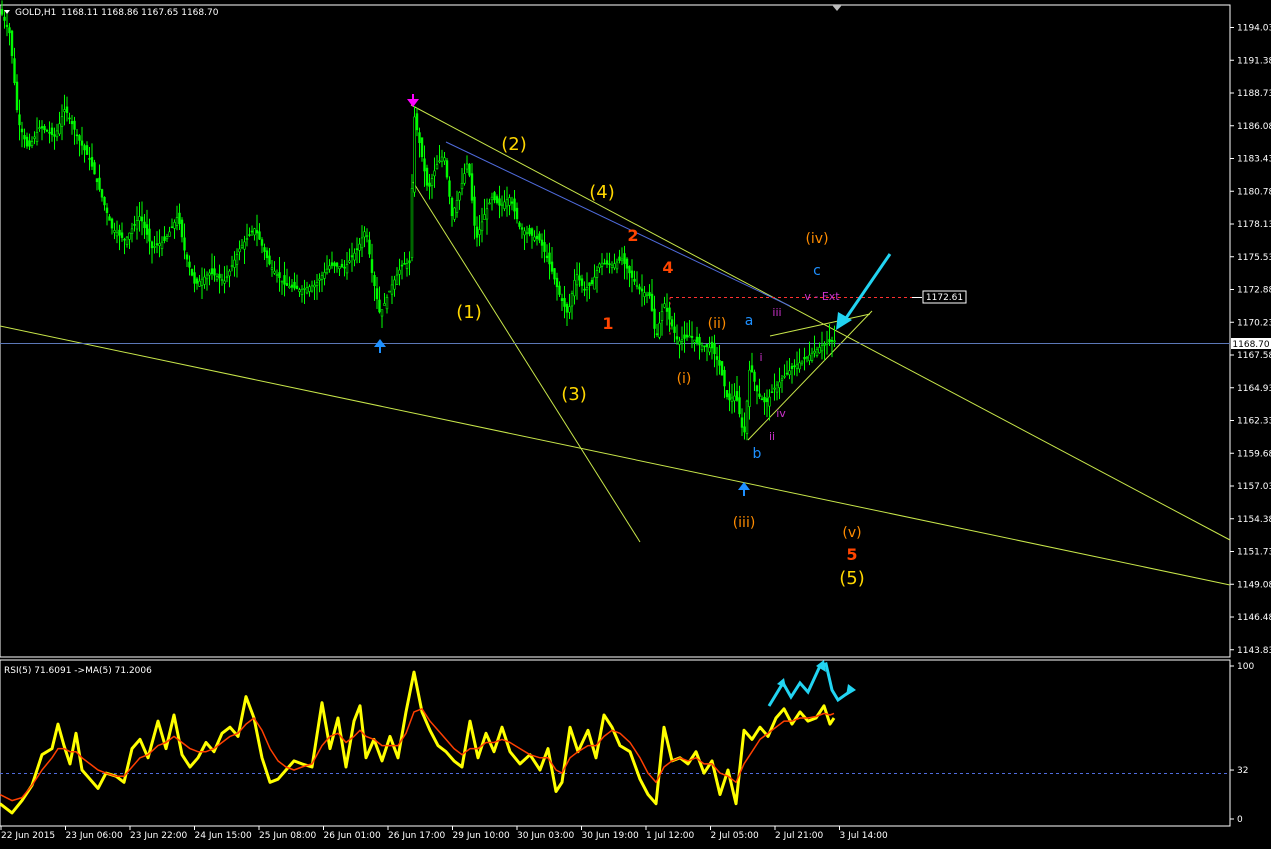 The height and width of the screenshot is (849, 1271). Describe the element at coordinates (158, 836) in the screenshot. I see `time-axis-label: 23 Jun 22:00` at that location.